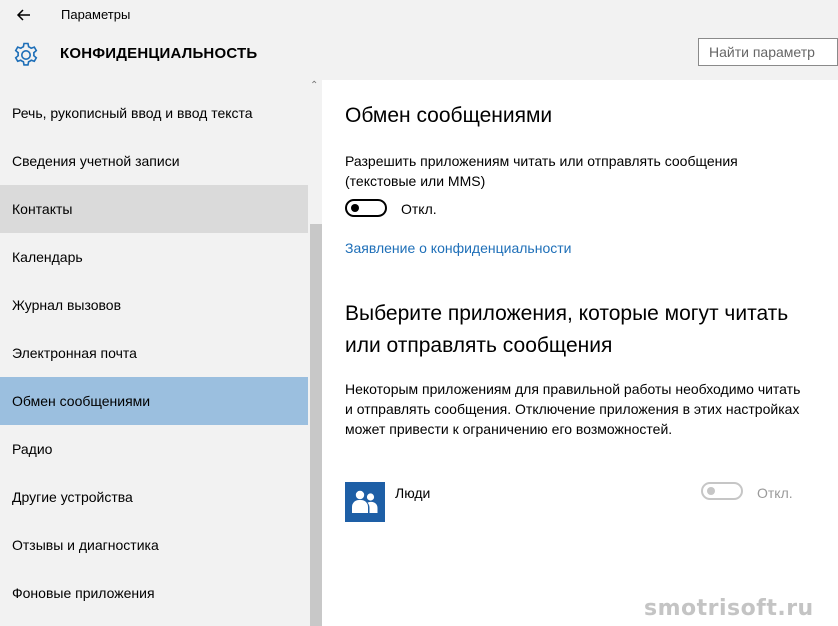 This screenshot has width=838, height=626. Describe the element at coordinates (81, 401) in the screenshot. I see `sidebar-item-label: Обмен сообщениями` at that location.